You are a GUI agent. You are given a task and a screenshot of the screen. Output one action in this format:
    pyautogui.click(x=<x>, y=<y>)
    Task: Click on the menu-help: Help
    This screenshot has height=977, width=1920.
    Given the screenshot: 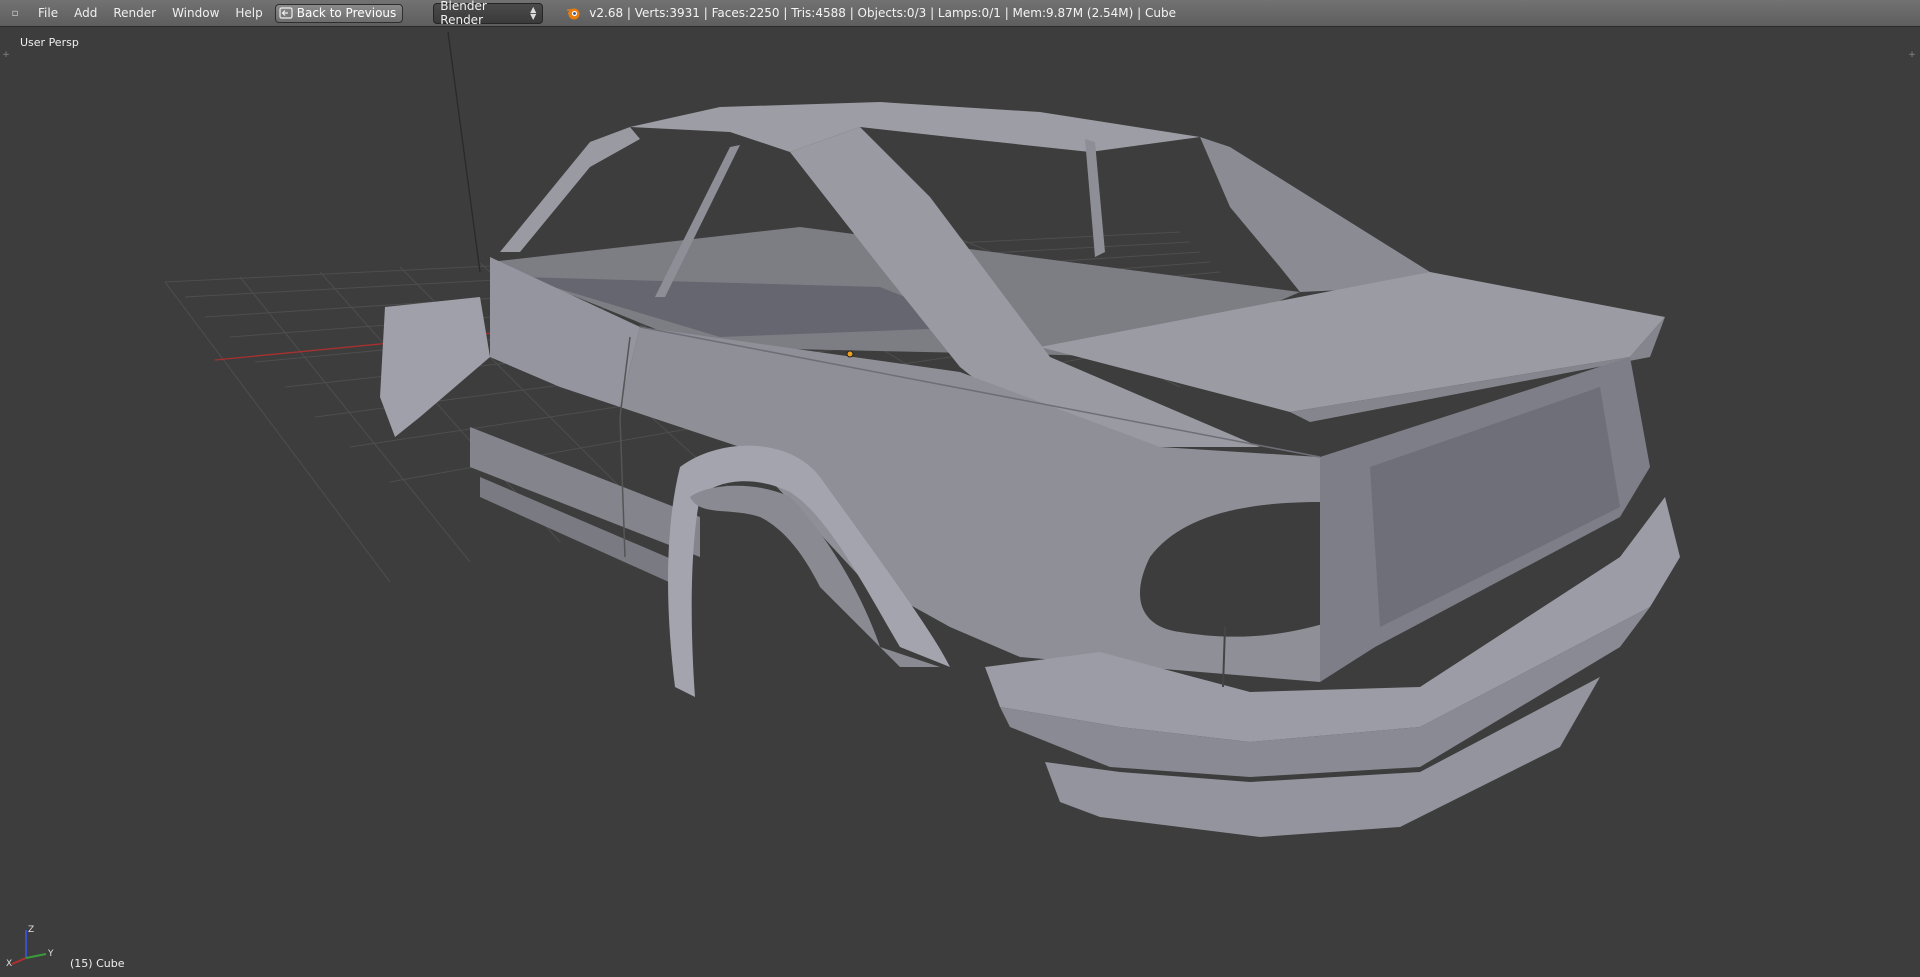 What is the action you would take?
    pyautogui.click(x=248, y=13)
    